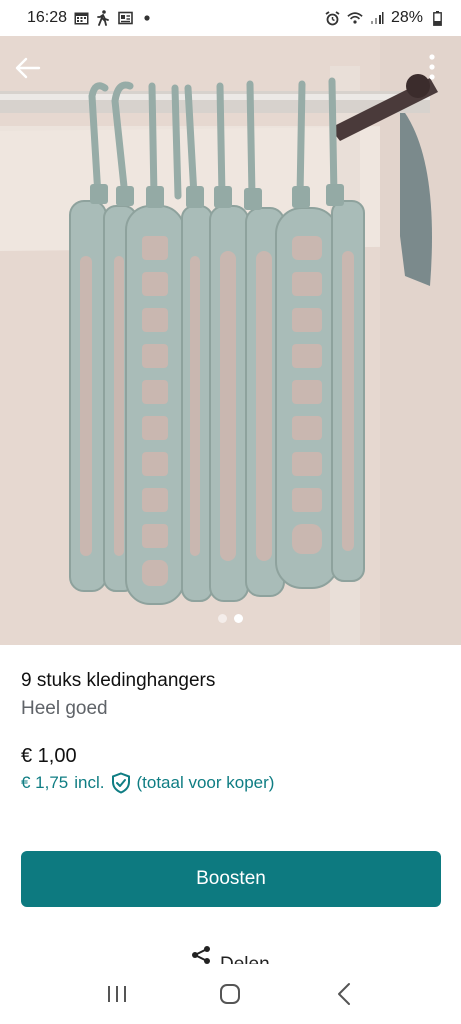 The width and height of the screenshot is (461, 1024). Describe the element at coordinates (45, 782) in the screenshot. I see `buyer-price: € 1,75` at that location.